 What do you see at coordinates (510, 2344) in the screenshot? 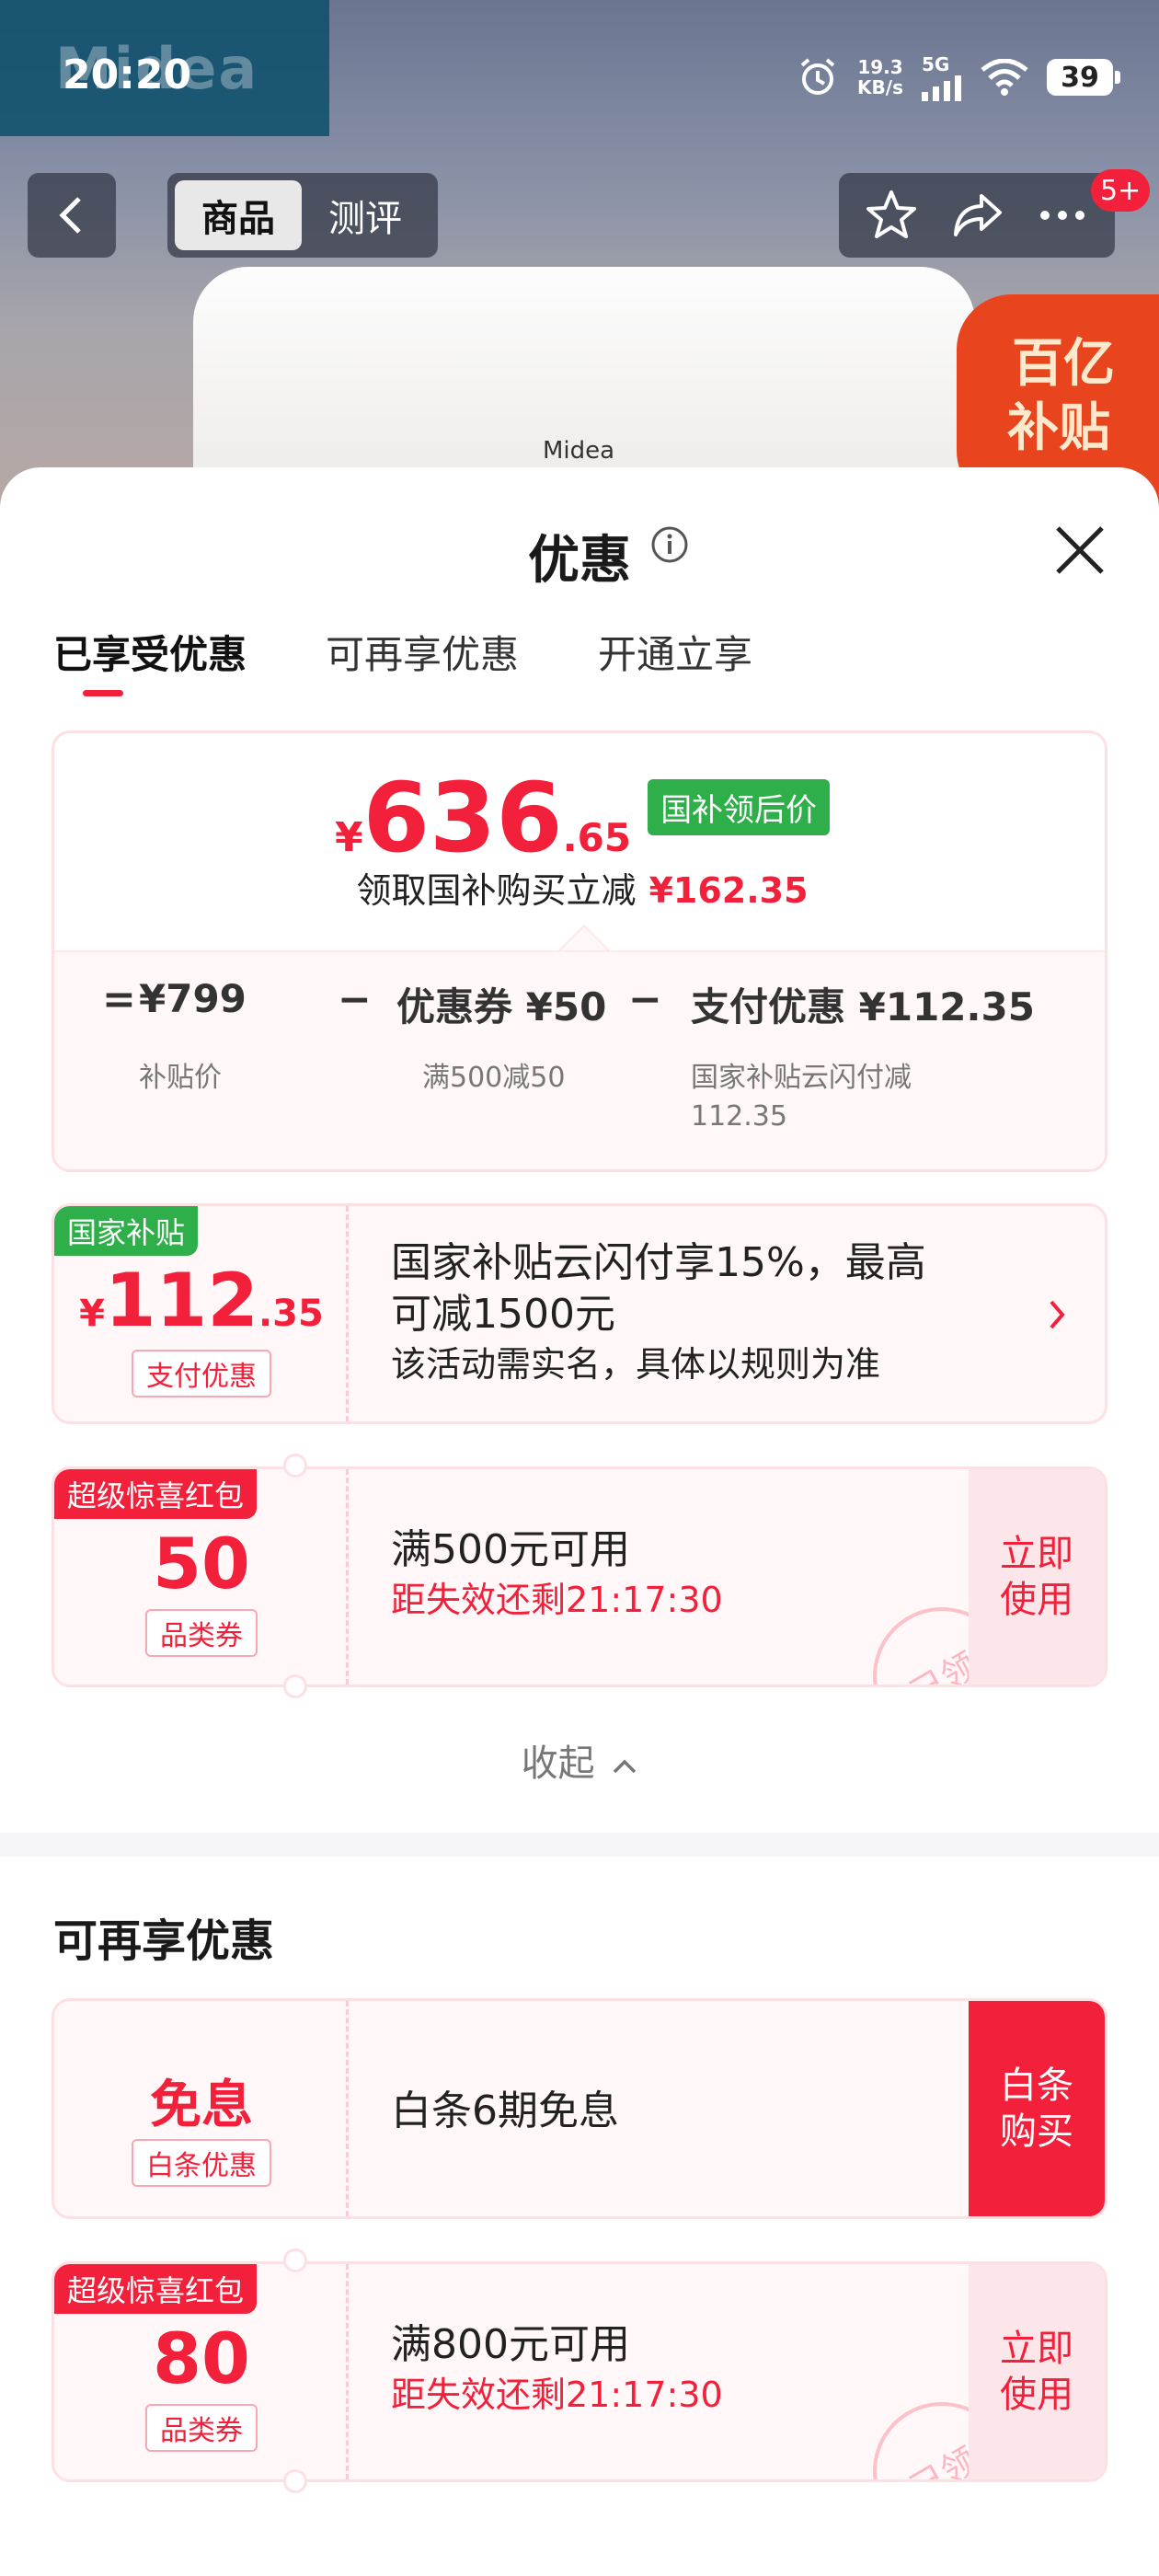
I see `coupon-condition: 满800元可用` at bounding box center [510, 2344].